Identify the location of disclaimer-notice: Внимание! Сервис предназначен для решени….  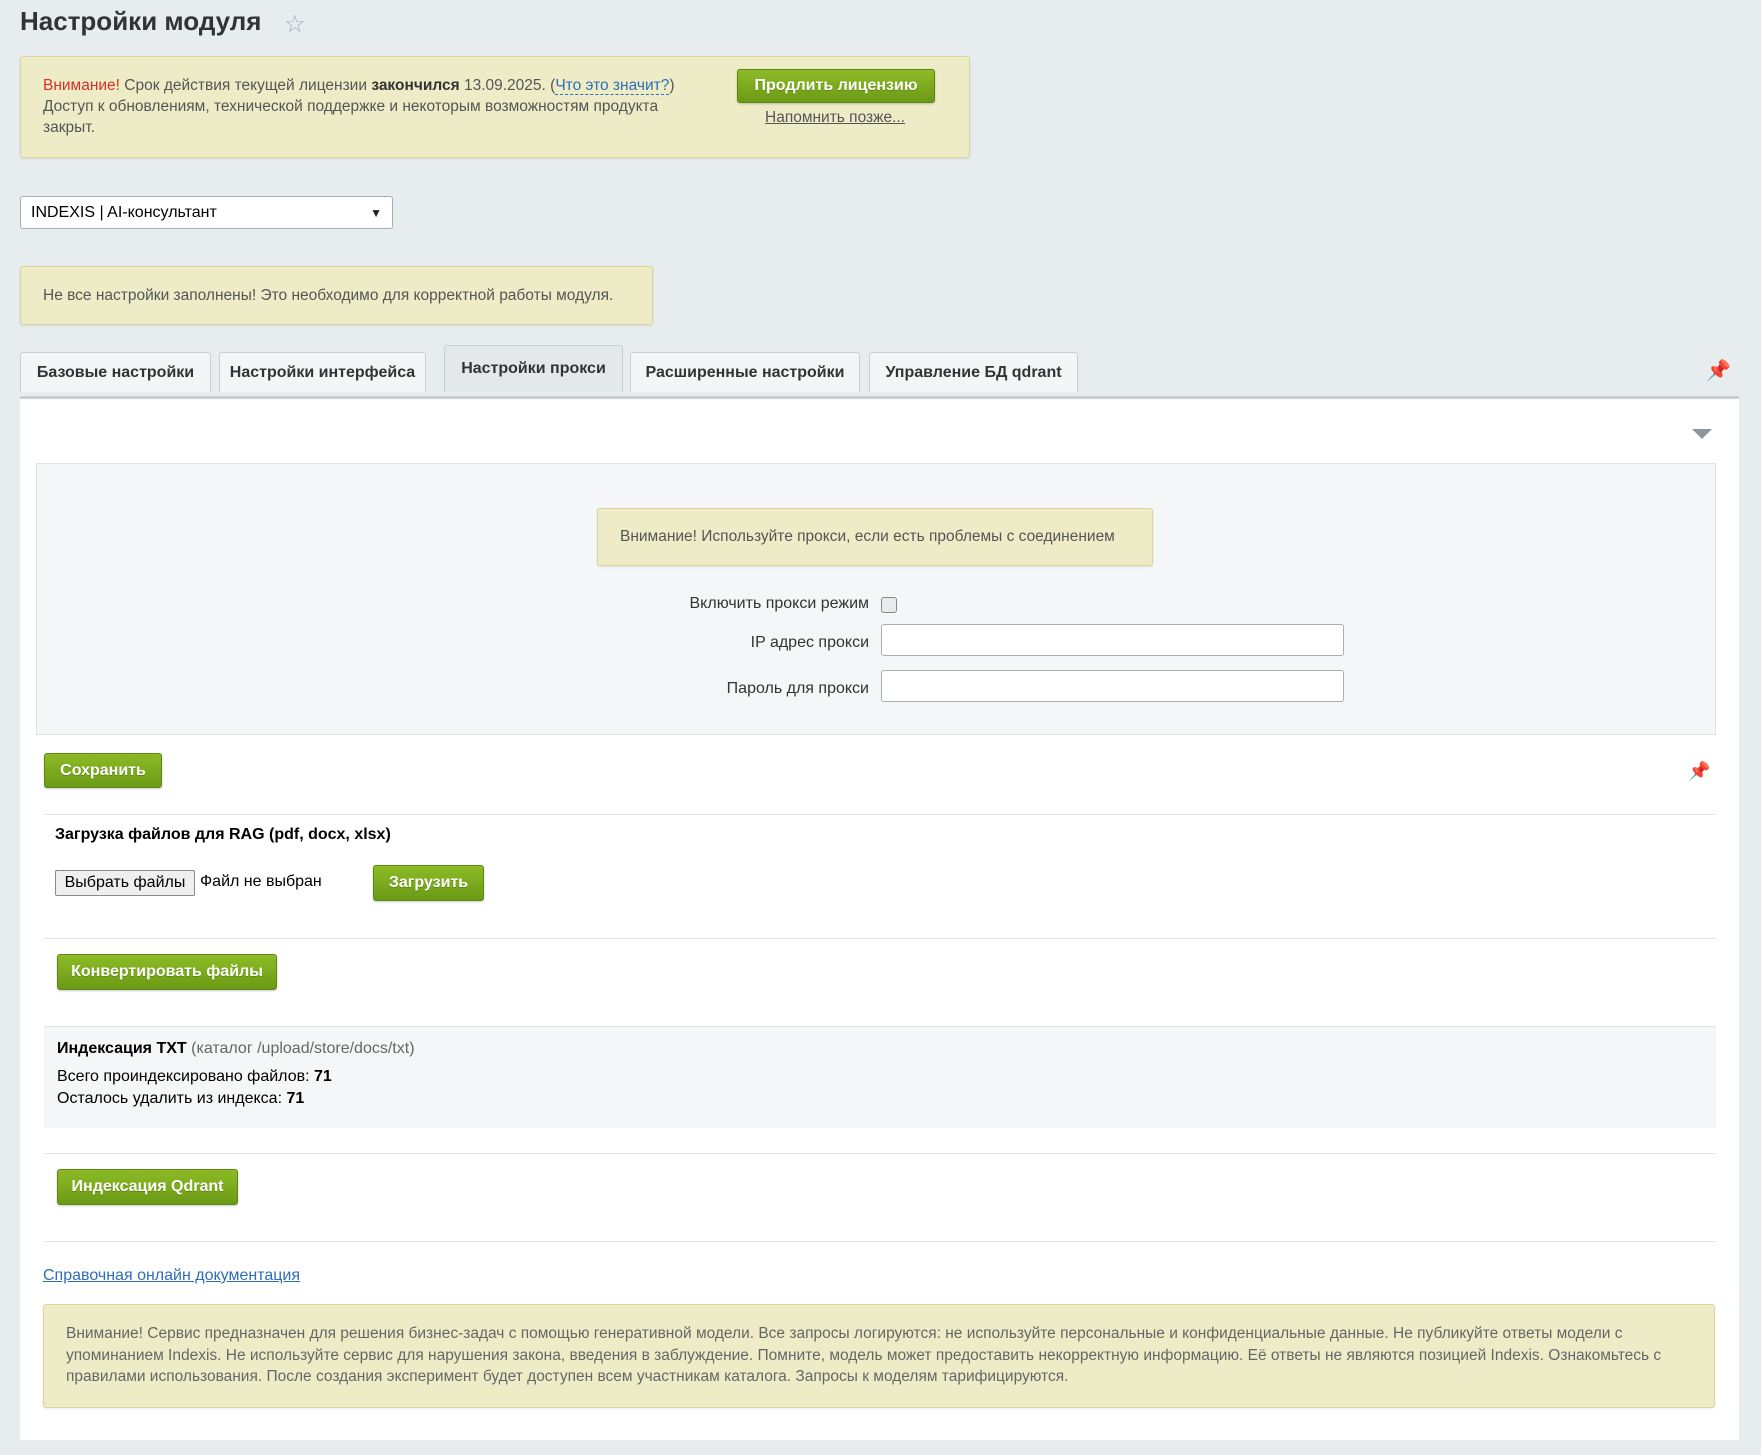
(879, 1356).